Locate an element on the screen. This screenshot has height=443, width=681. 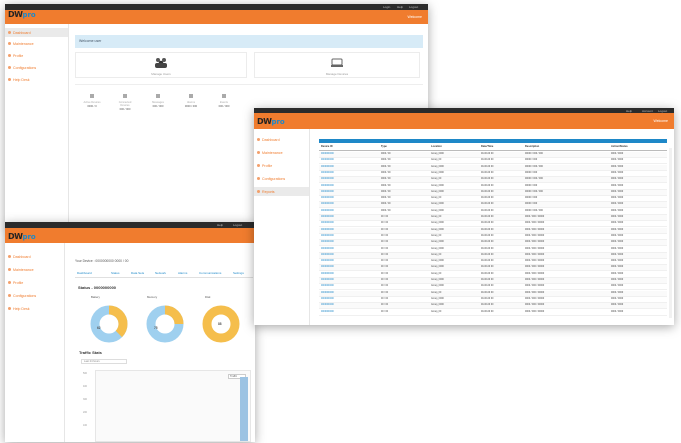
tab-dashboard: Dashboard is located at coordinates (84, 273).